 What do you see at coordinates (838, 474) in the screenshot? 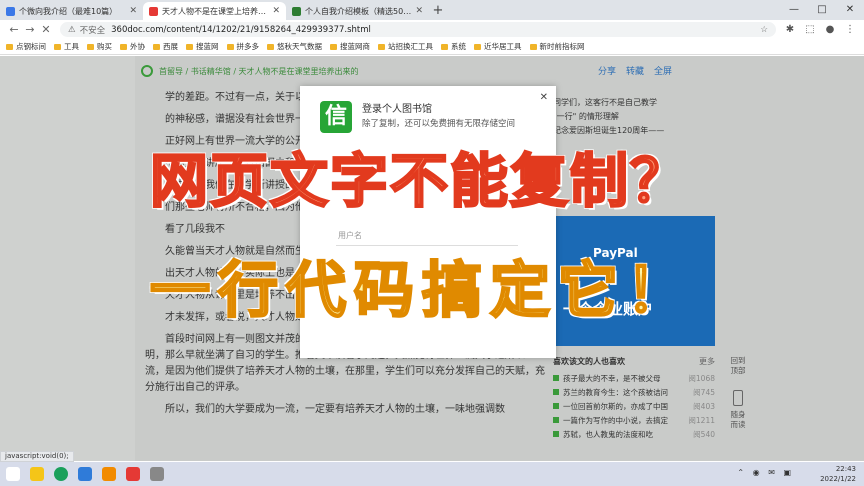
I see `clock: 22:43 2022/1/22` at bounding box center [838, 474].